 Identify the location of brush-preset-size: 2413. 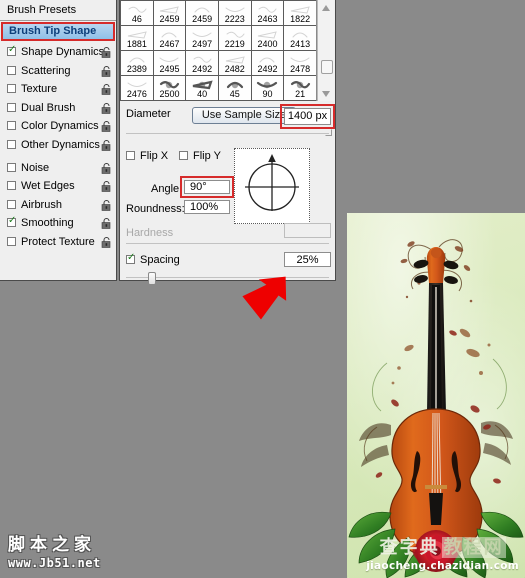
(300, 44).